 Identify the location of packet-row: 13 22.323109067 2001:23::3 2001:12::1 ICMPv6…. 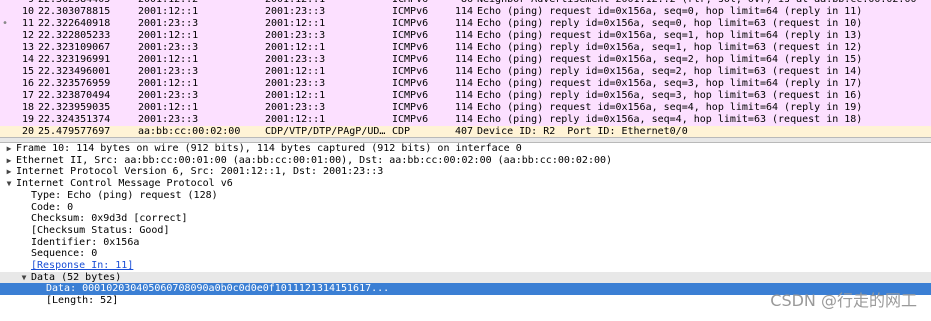
(465, 48).